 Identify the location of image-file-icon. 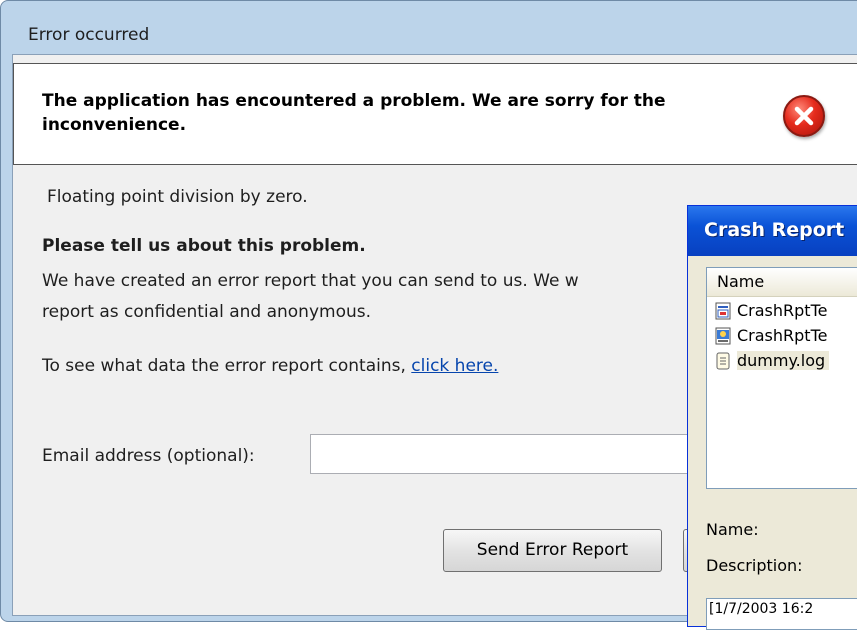
(723, 336).